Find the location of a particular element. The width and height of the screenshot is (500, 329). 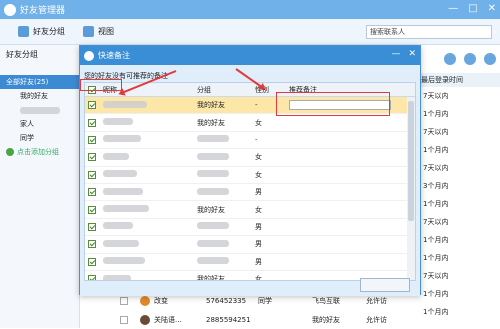

dialog-close-icon: ✕ is located at coordinates (412, 54).